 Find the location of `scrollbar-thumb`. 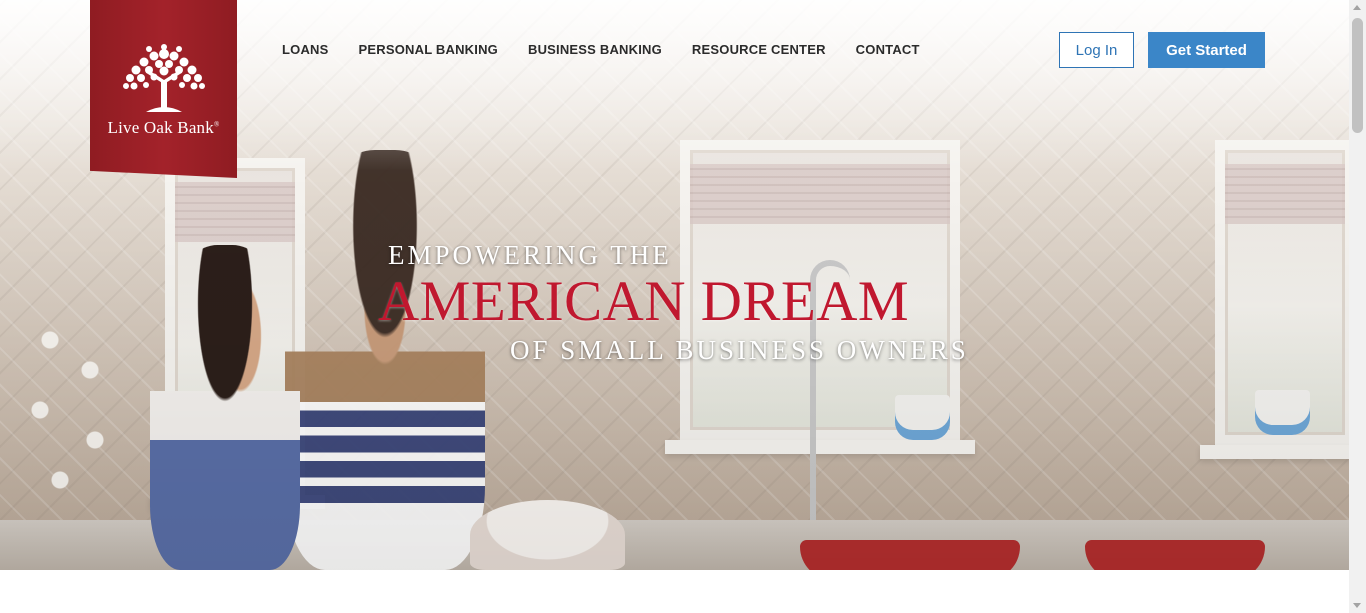

scrollbar-thumb is located at coordinates (1357, 75).